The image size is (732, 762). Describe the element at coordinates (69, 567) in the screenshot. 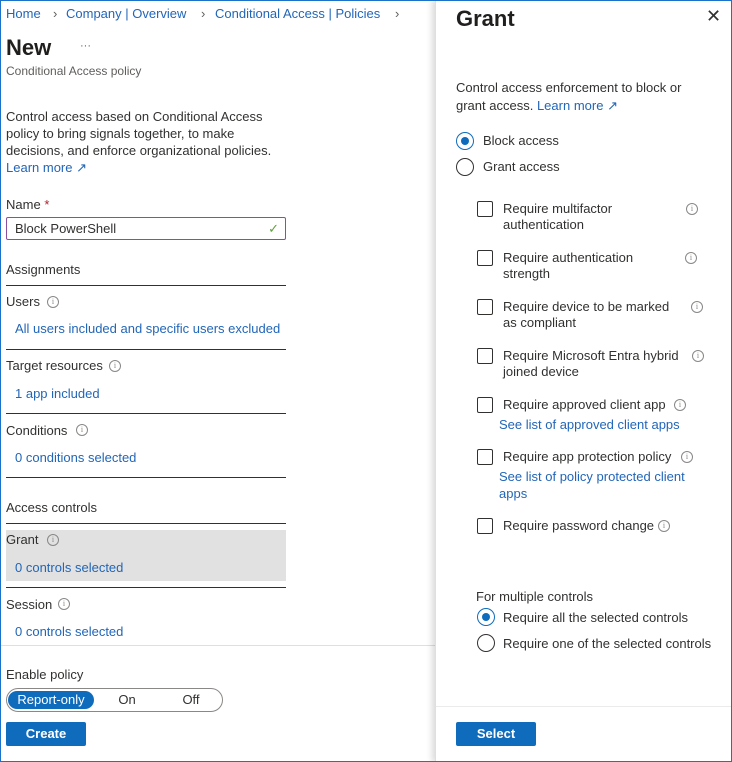

I see `grant-link: 0 controls selected` at that location.